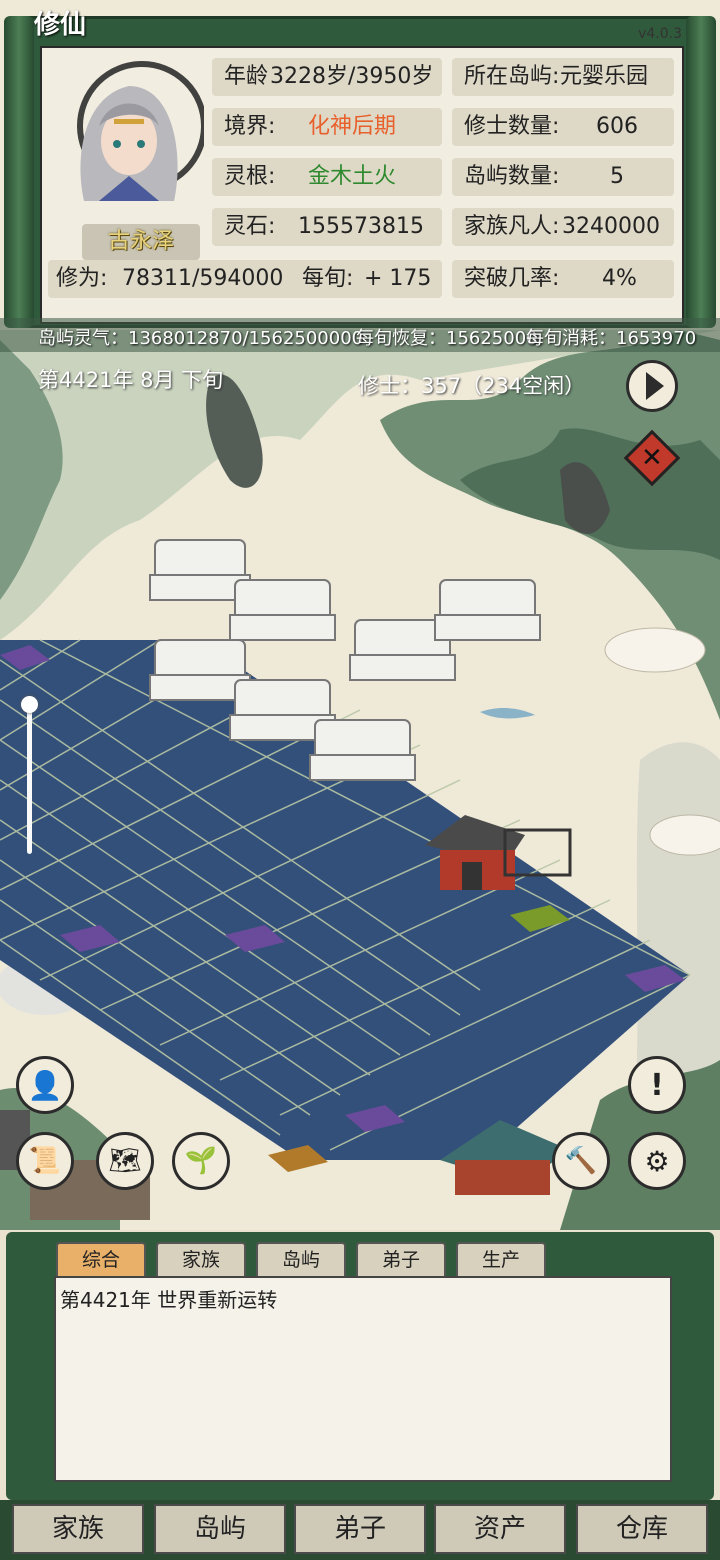 The height and width of the screenshot is (1560, 720). I want to click on cultivator-idle-count: 修士：357（234空闲）, so click(472, 386).